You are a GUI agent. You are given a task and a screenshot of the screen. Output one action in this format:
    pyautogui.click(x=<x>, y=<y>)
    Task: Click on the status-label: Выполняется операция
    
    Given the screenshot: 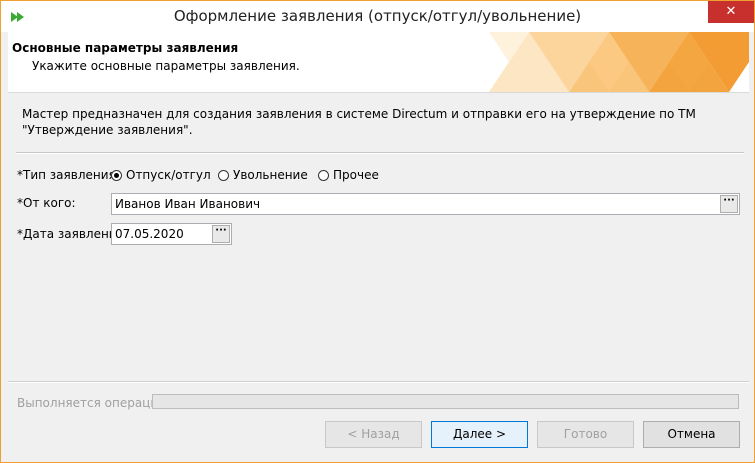 What is the action you would take?
    pyautogui.click(x=91, y=403)
    